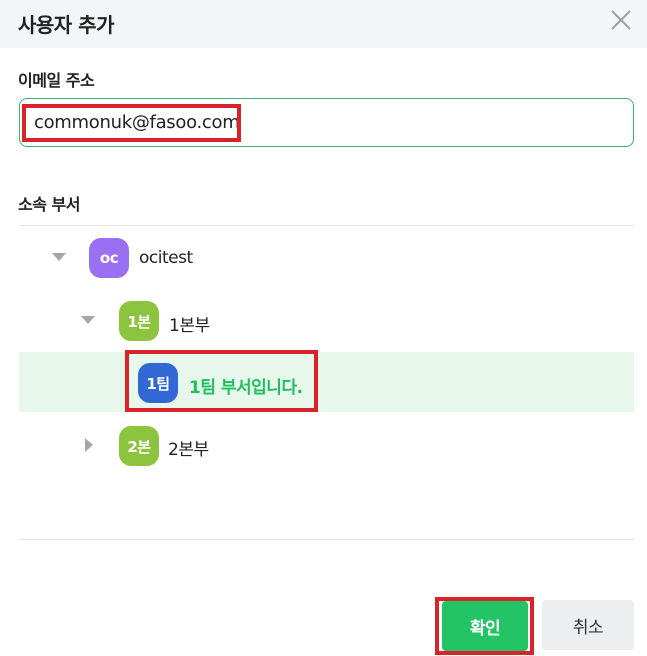 Image resolution: width=647 pixels, height=656 pixels. Describe the element at coordinates (221, 381) in the screenshot. I see `department-highlight-box` at that location.